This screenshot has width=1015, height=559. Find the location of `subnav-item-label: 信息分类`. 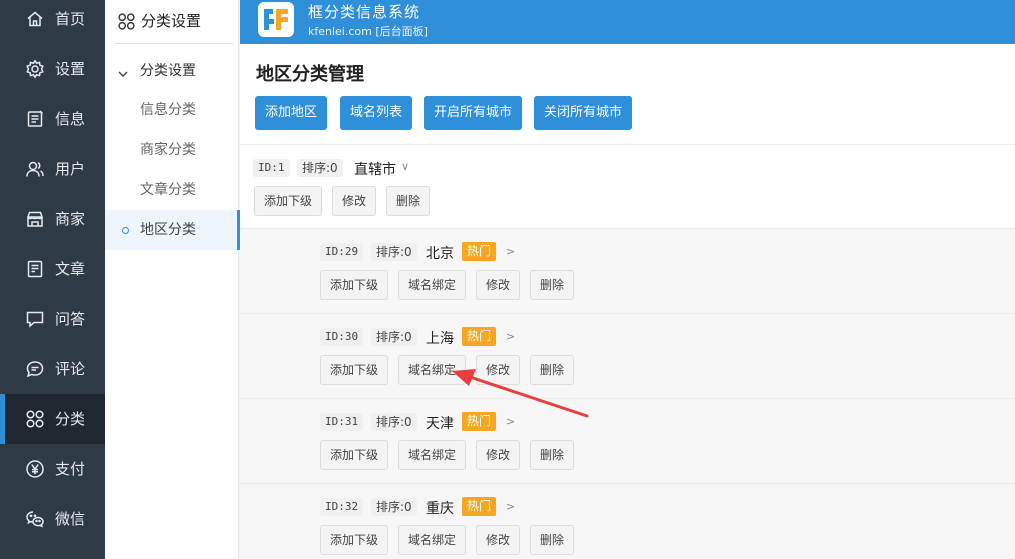

subnav-item-label: 信息分类 is located at coordinates (168, 110).